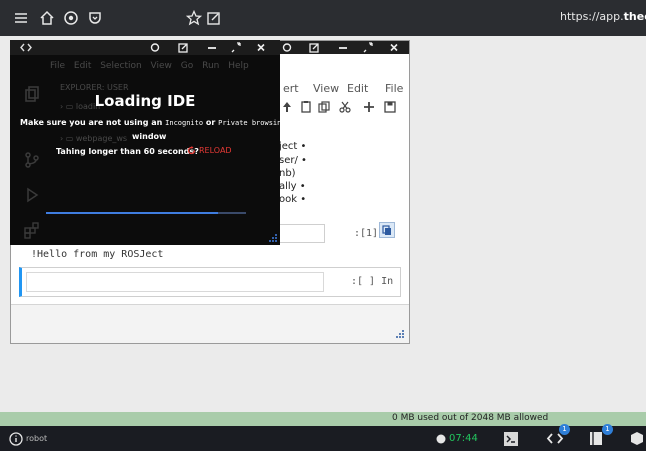 This screenshot has width=646, height=451. I want to click on robot-label: robot, so click(36, 438).